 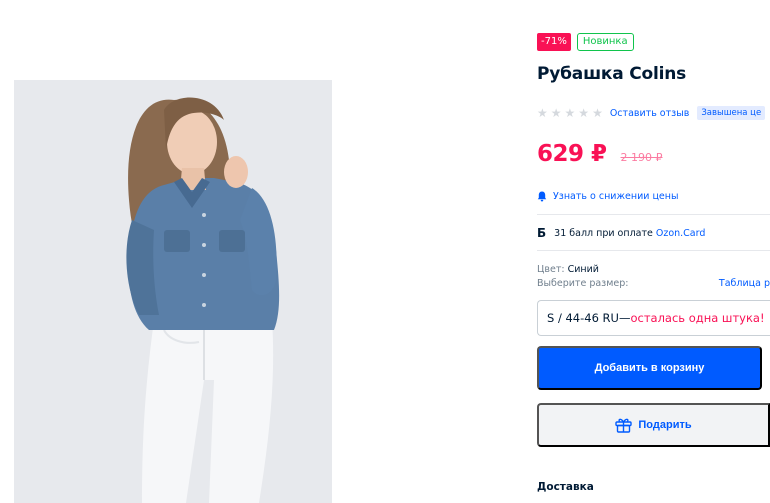 I want to click on badges: -71% Новинка, so click(x=585, y=42).